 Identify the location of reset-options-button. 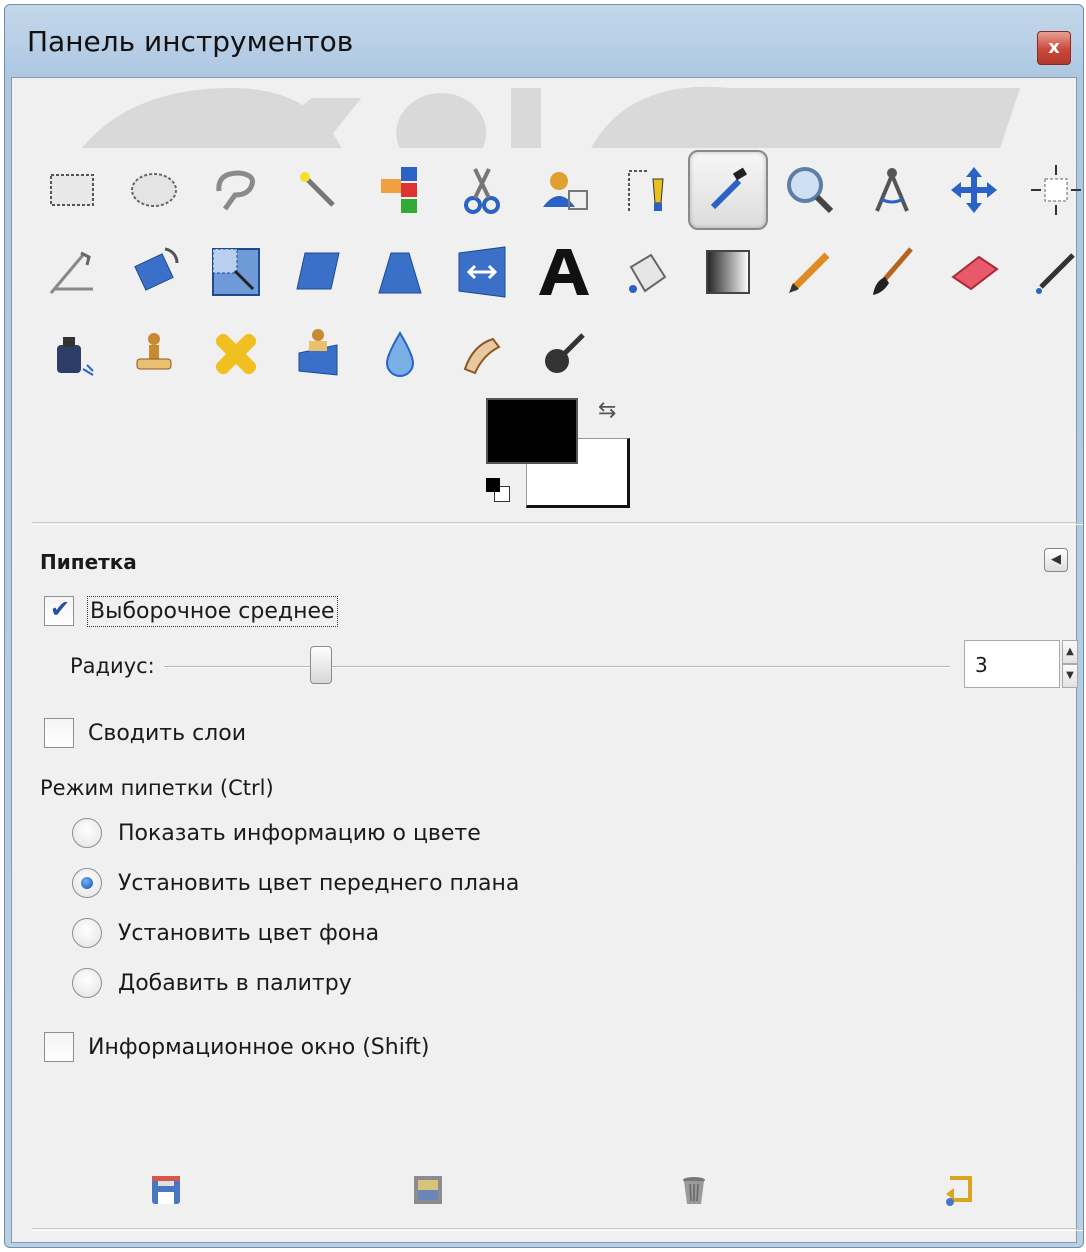
(958, 1190).